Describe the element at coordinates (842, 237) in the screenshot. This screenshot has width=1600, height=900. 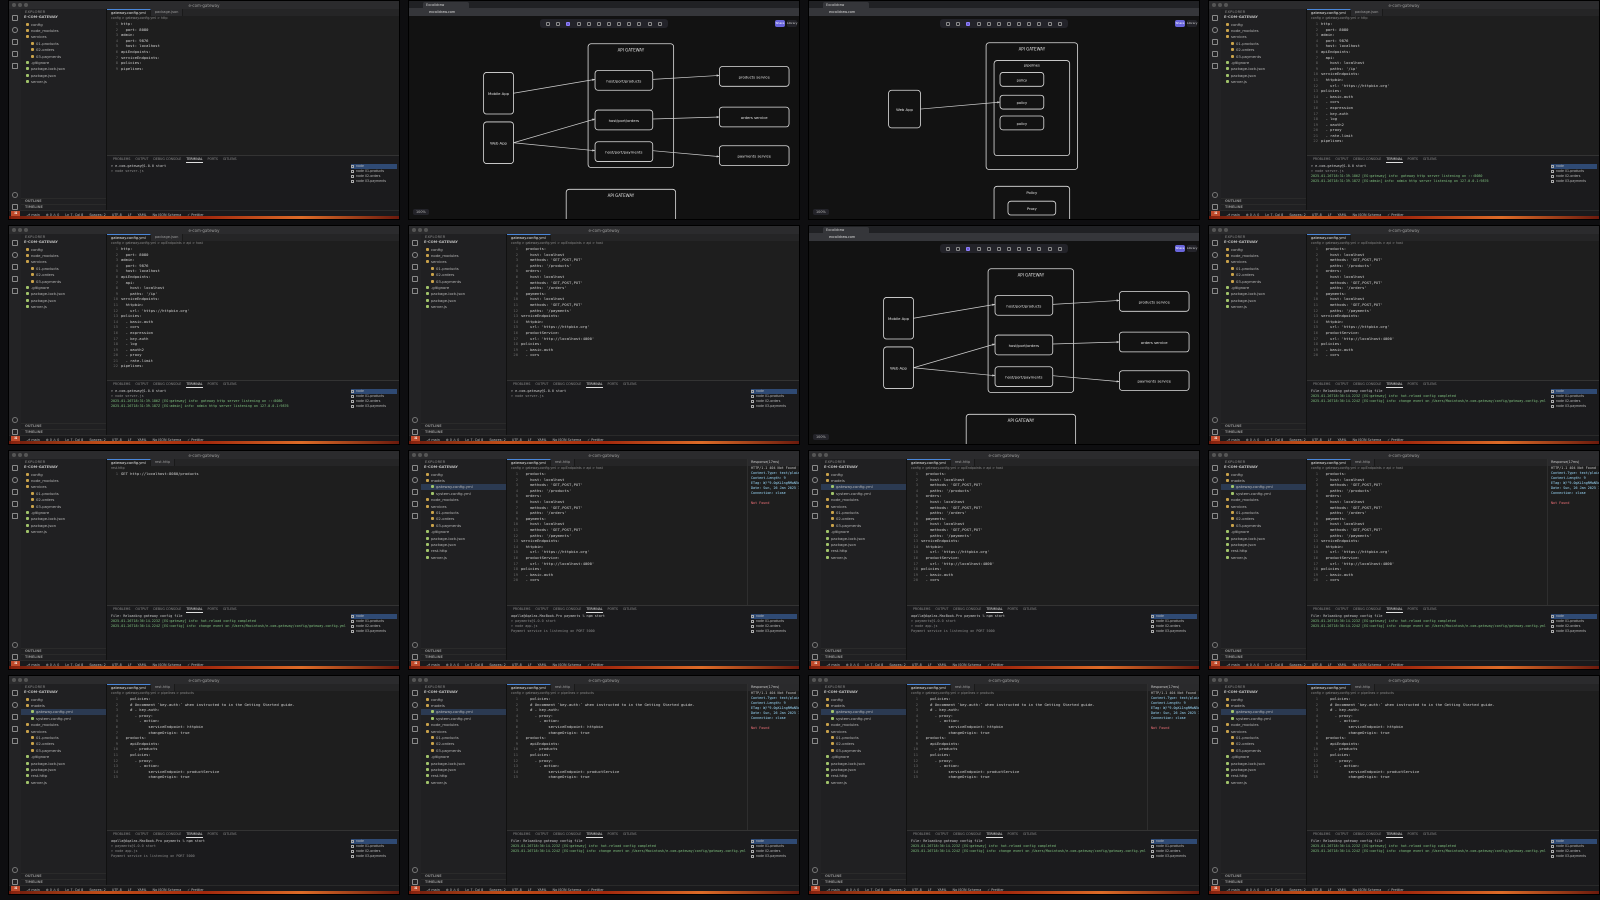
I see `url-text: excalidraw.com` at that location.